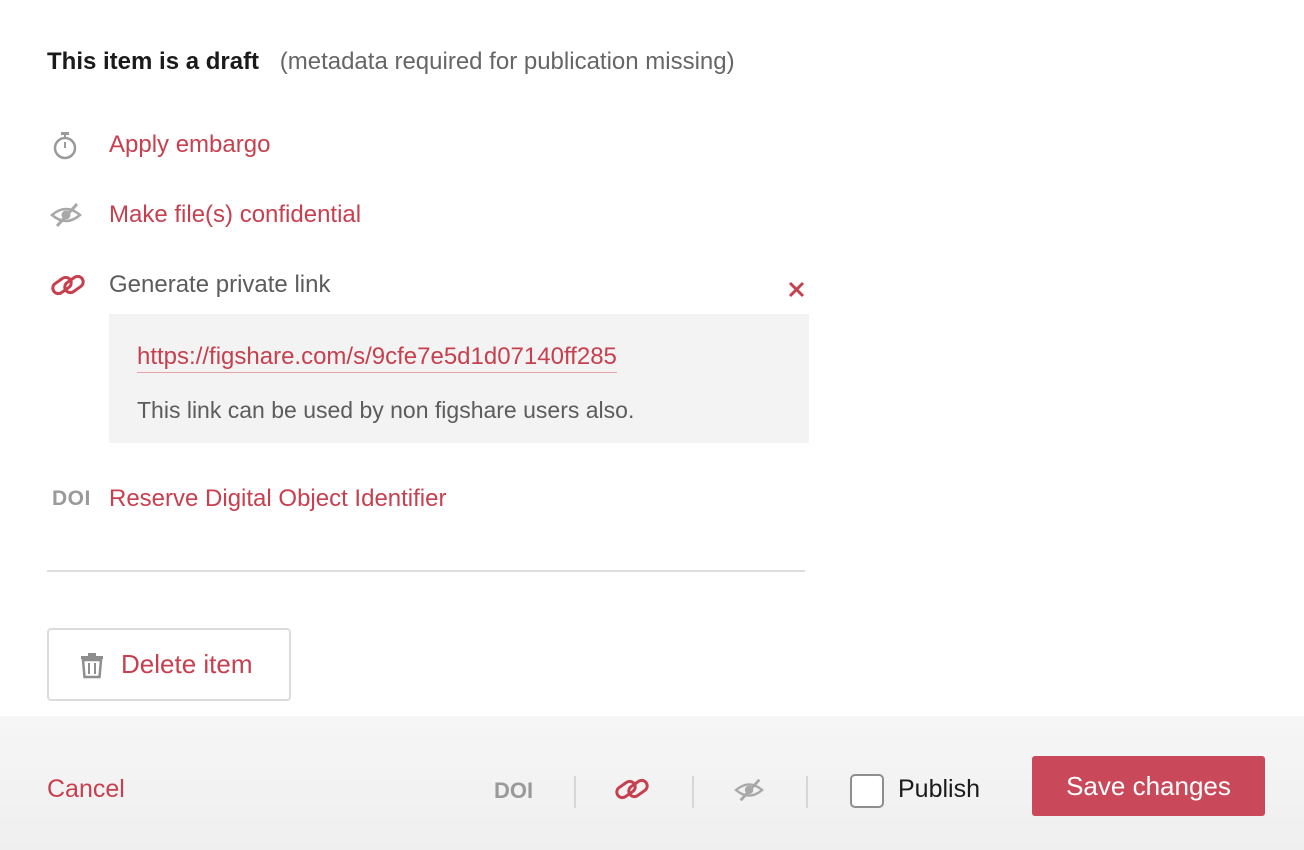 The image size is (1304, 850). I want to click on confidential-label: Make file(s) confidential, so click(235, 215).